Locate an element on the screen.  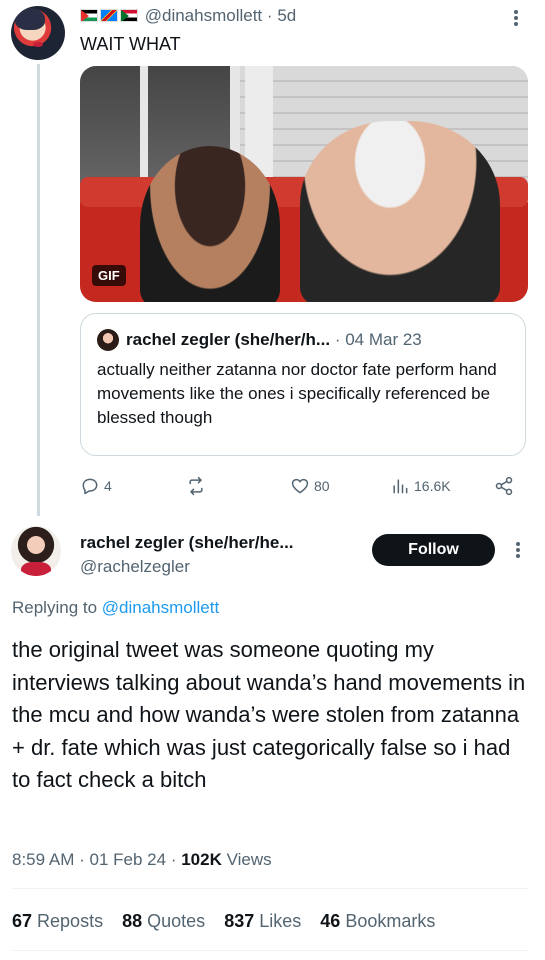
parent-tweet-age: 5d is located at coordinates (286, 15).